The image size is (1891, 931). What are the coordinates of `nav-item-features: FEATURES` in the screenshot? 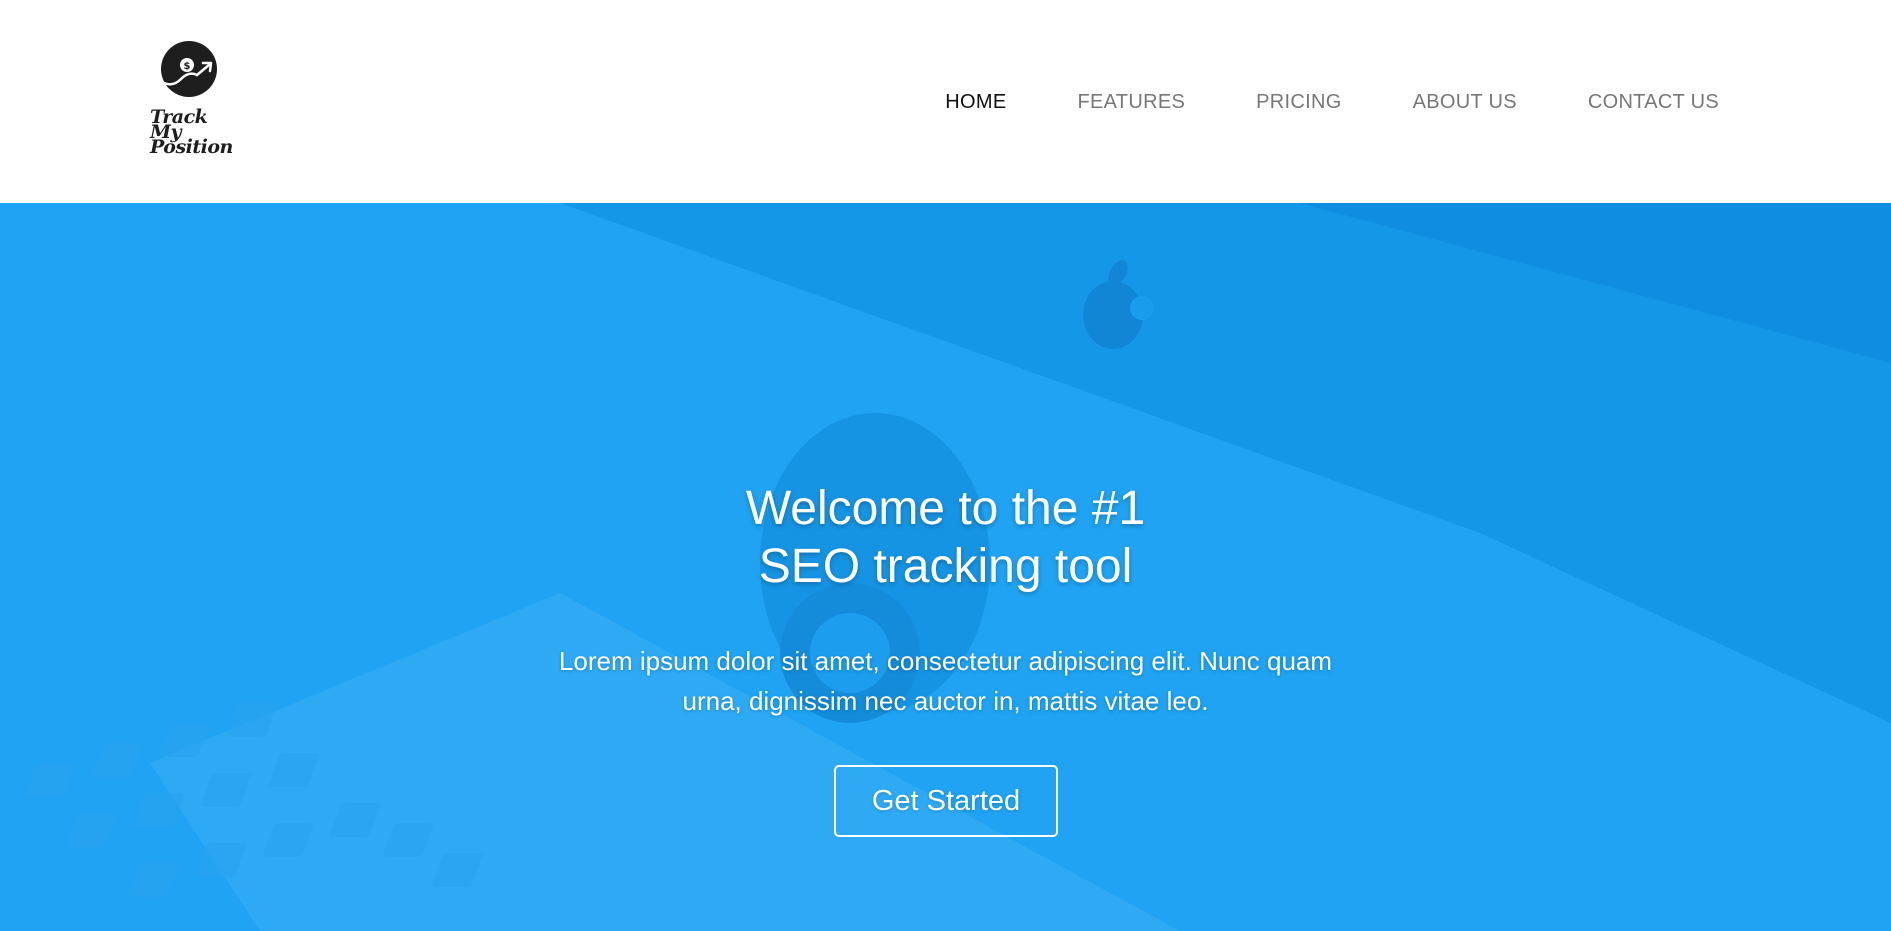 It's located at (1132, 102).